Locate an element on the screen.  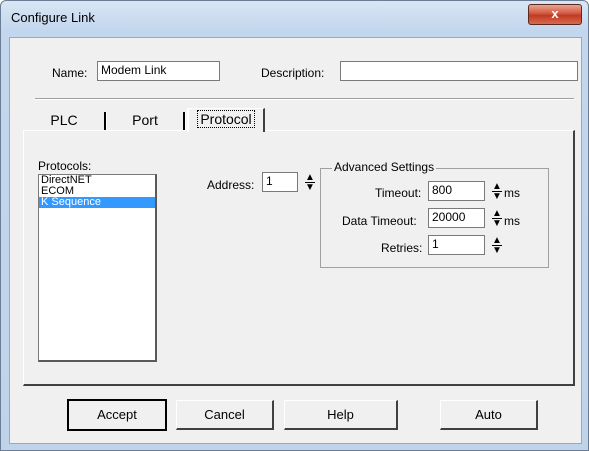
help-button: Help is located at coordinates (341, 415).